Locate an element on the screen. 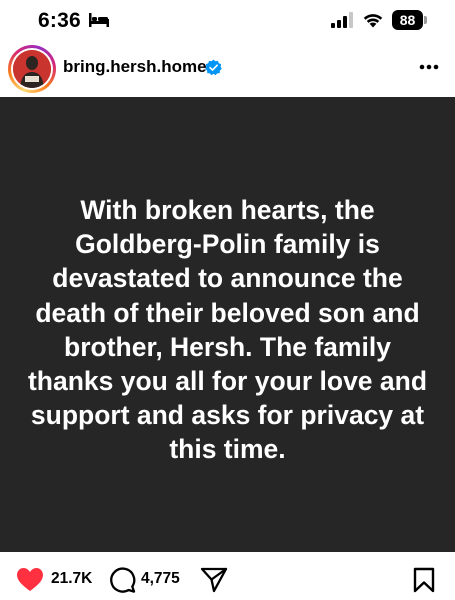 Image resolution: width=455 pixels, height=600 pixels. comment-icon is located at coordinates (122, 580).